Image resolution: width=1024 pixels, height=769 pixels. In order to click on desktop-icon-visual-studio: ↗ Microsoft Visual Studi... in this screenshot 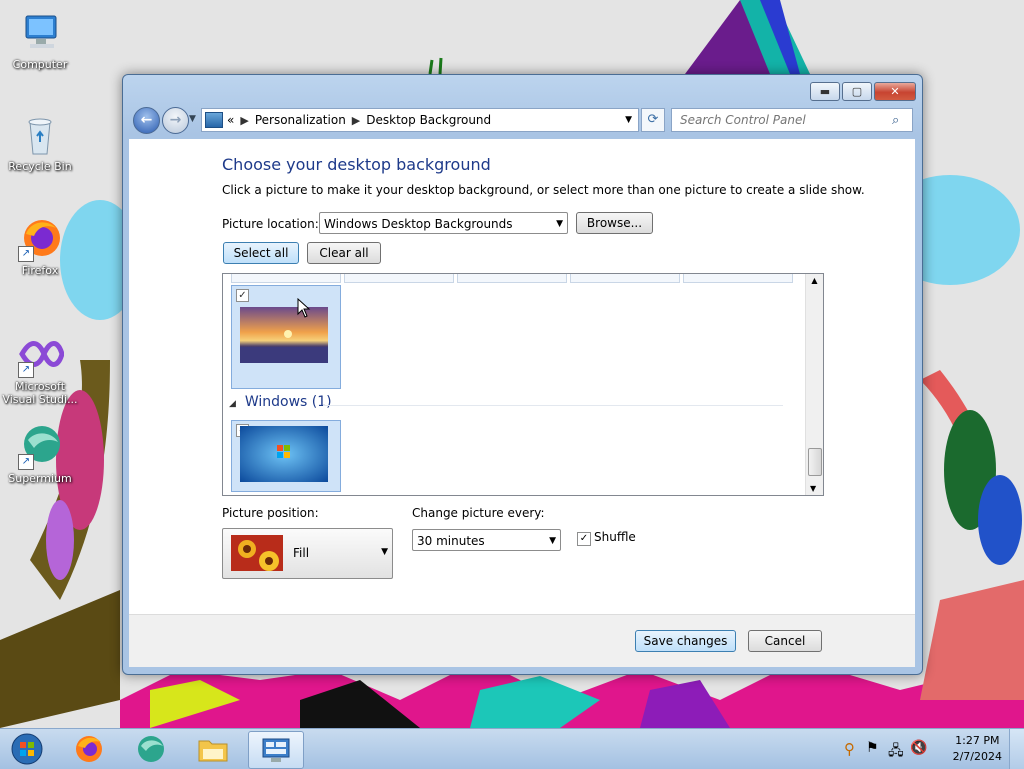, I will do `click(40, 368)`.